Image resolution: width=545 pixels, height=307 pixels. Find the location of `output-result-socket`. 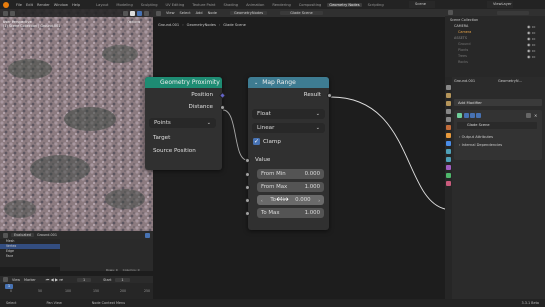

output-result-socket is located at coordinates (329, 95).